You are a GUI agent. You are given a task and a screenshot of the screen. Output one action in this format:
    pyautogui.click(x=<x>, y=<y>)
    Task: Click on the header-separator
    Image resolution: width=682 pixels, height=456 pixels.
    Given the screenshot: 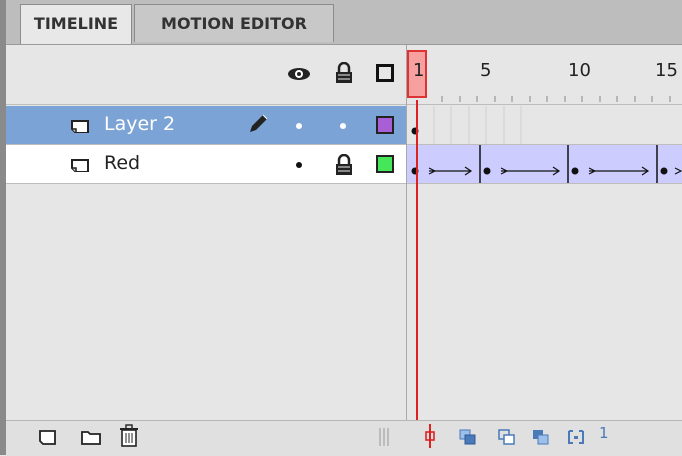 What is the action you would take?
    pyautogui.click(x=344, y=104)
    